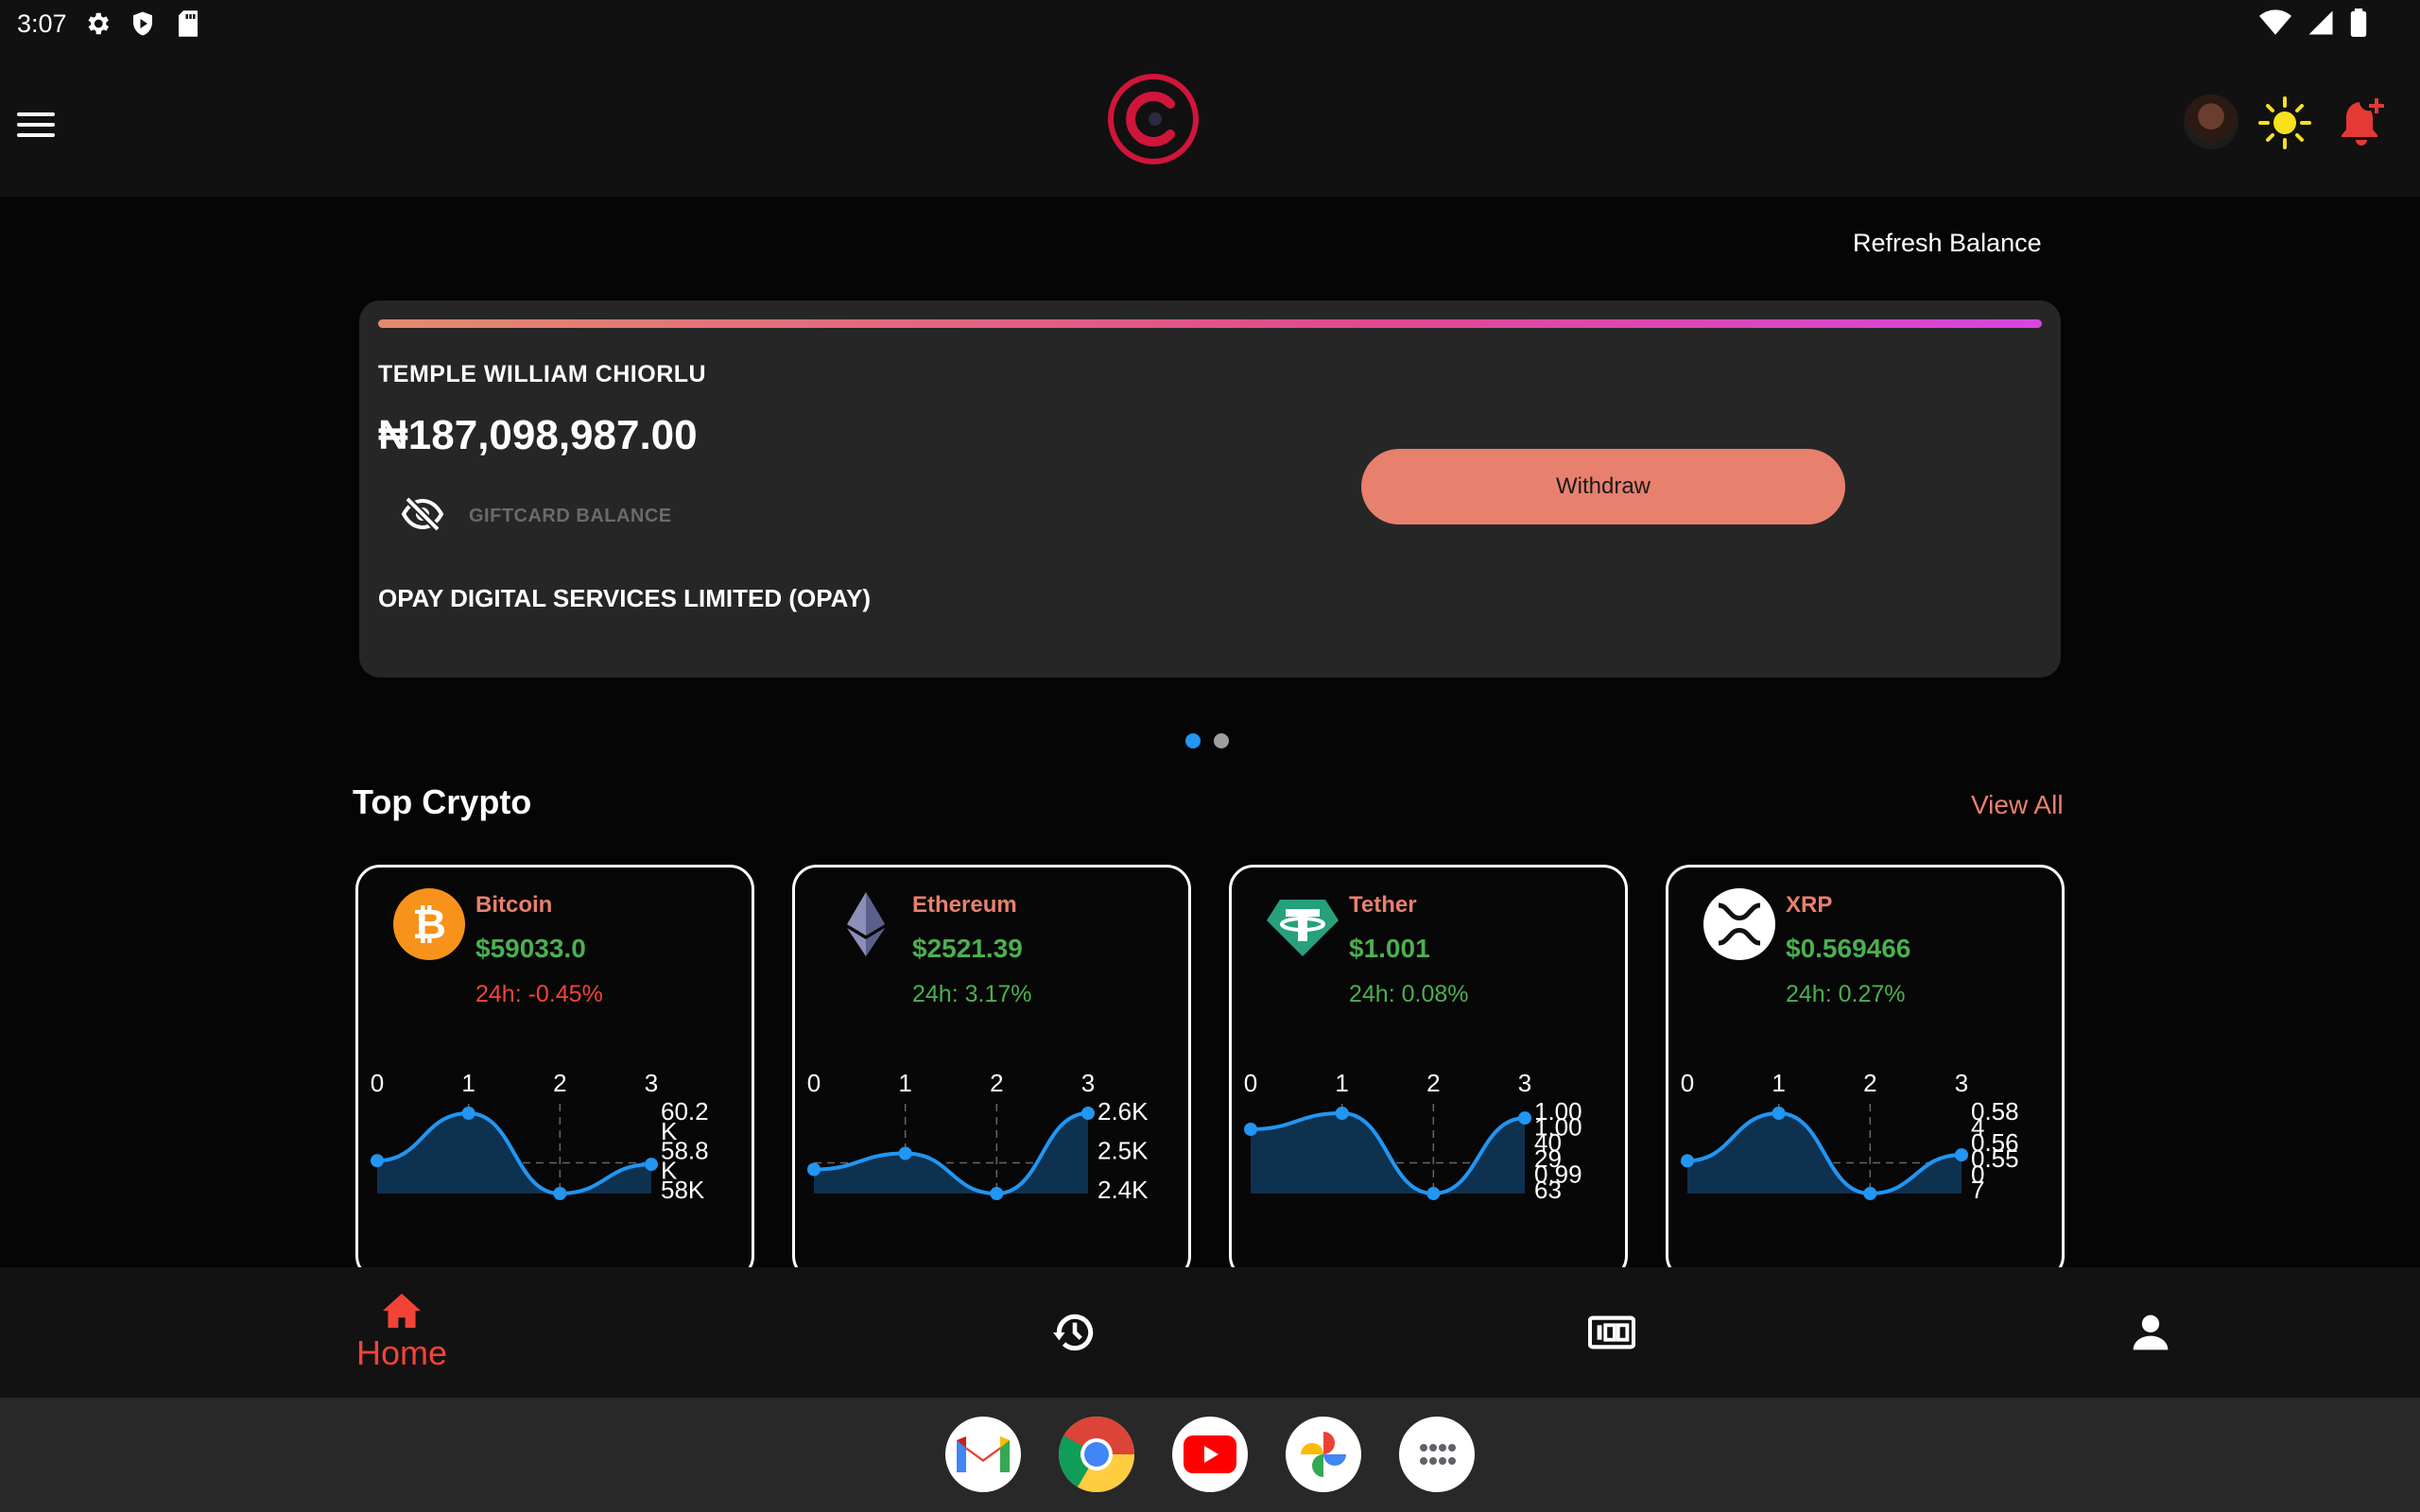 This screenshot has width=2420, height=1512. What do you see at coordinates (539, 994) in the screenshot?
I see `coin-change: 24h: -0.45%` at bounding box center [539, 994].